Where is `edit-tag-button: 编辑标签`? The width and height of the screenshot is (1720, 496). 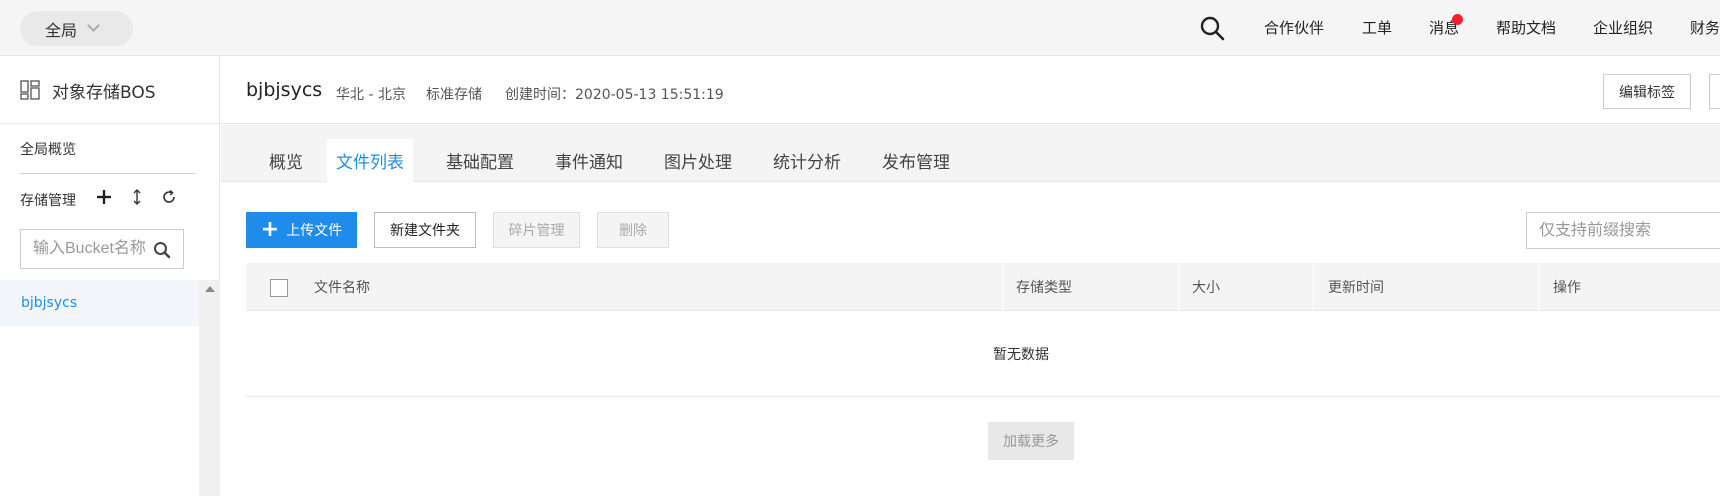
edit-tag-button: 编辑标签 is located at coordinates (1647, 91).